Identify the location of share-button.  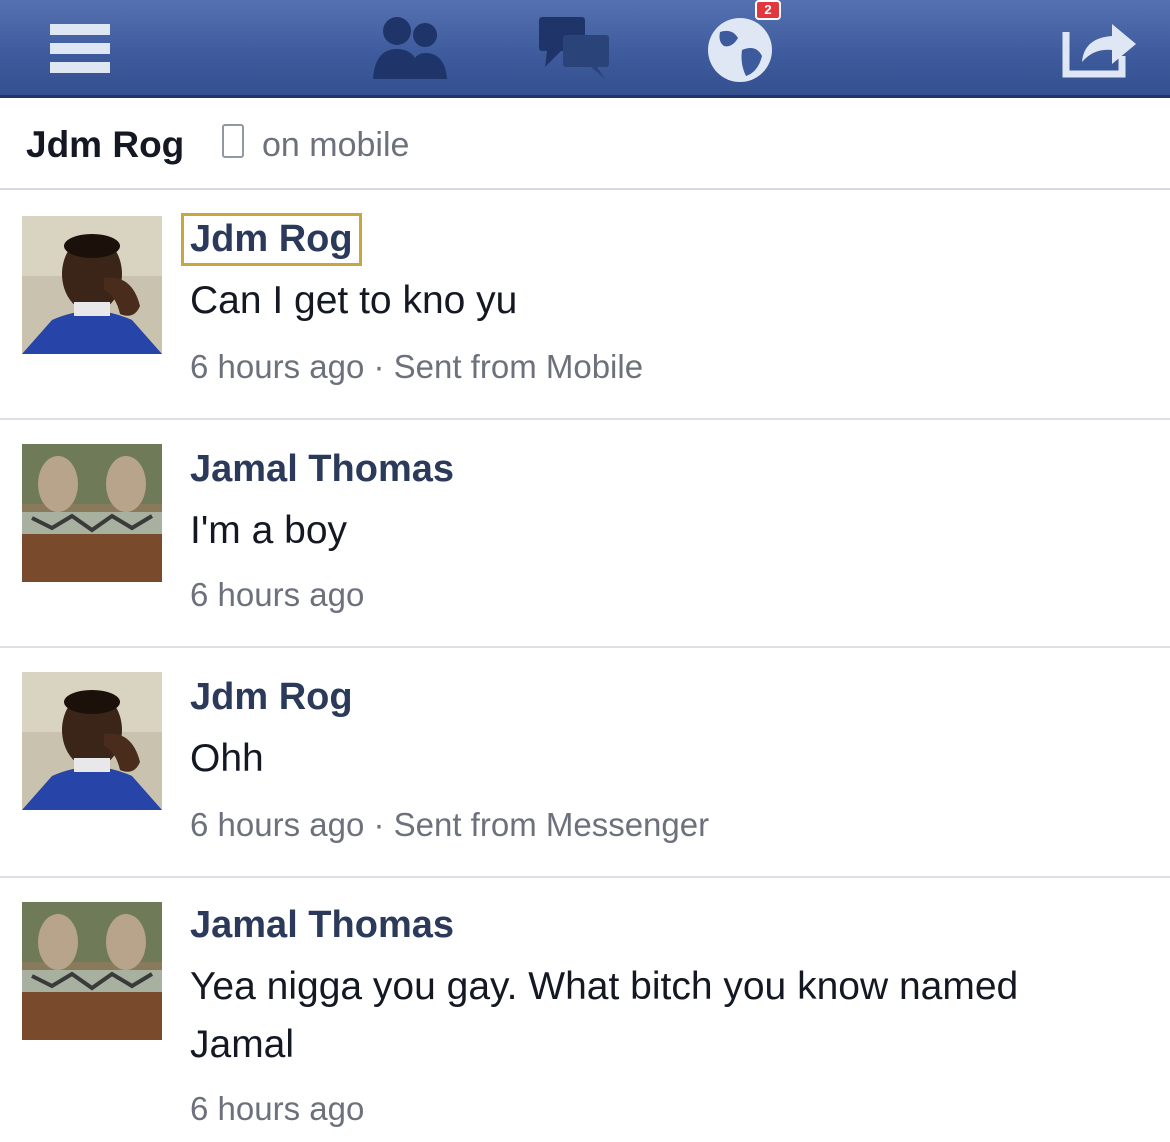
(1100, 47).